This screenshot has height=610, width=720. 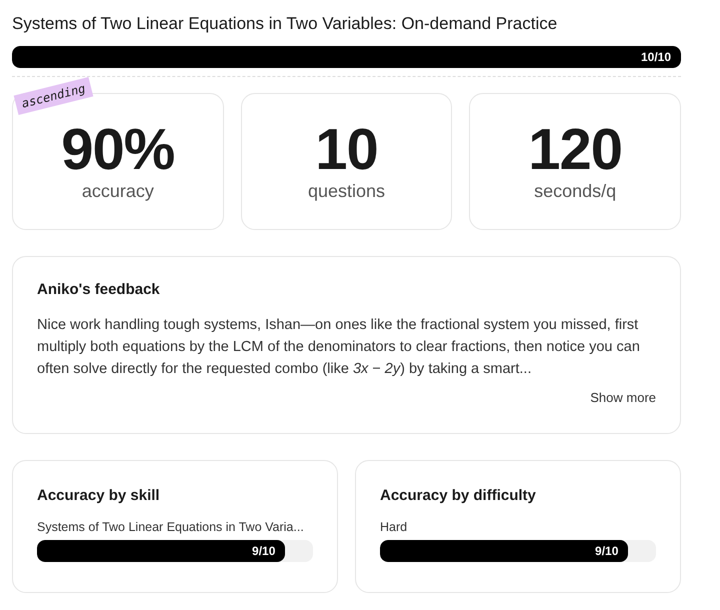 What do you see at coordinates (575, 150) in the screenshot?
I see `stat-value: 120` at bounding box center [575, 150].